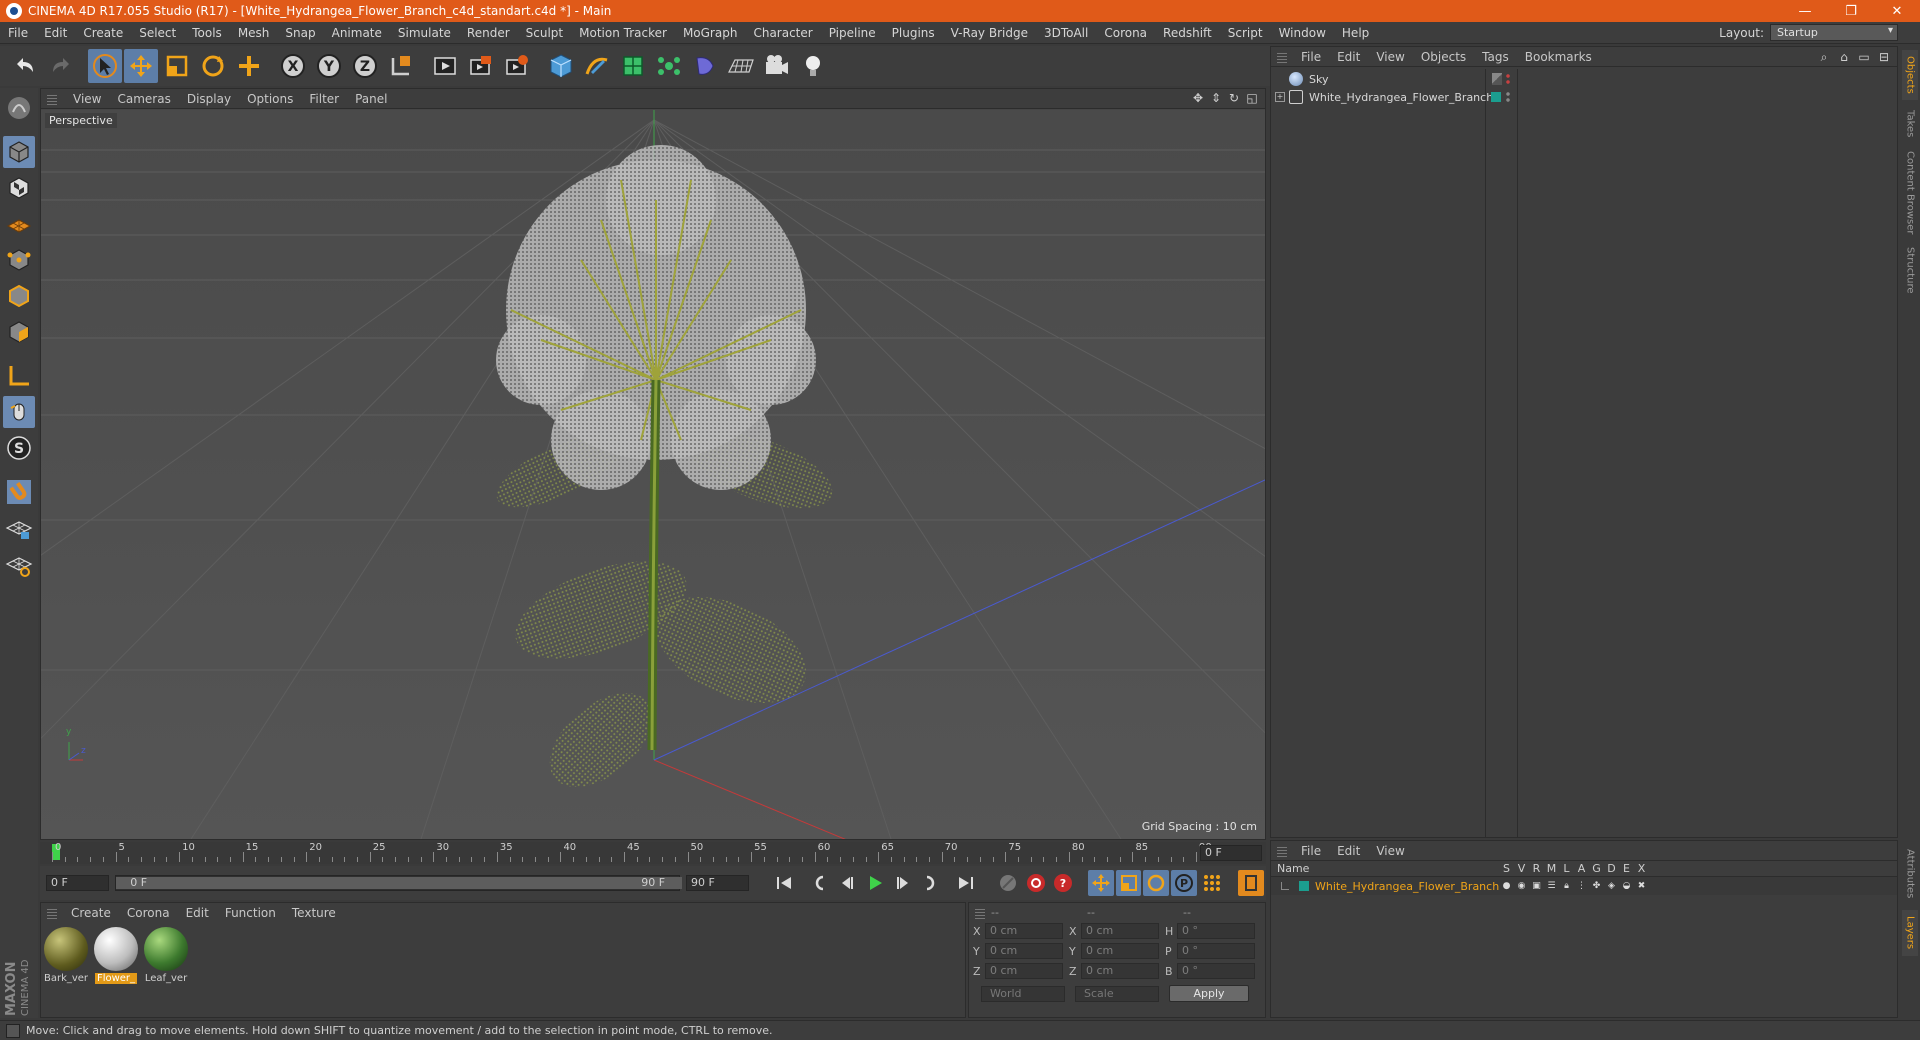  Describe the element at coordinates (66, 955) in the screenshot. I see `material-bark: Bark_ver` at that location.